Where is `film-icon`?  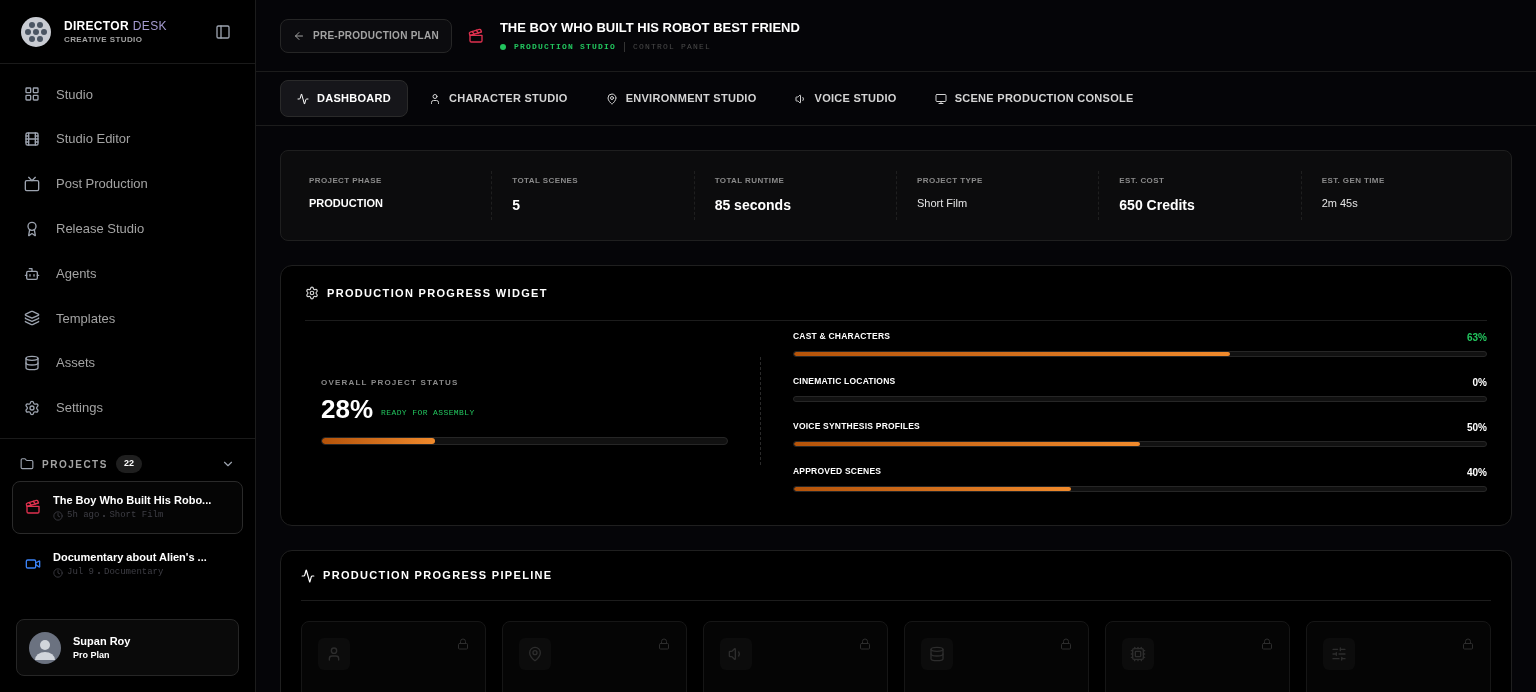 film-icon is located at coordinates (32, 139).